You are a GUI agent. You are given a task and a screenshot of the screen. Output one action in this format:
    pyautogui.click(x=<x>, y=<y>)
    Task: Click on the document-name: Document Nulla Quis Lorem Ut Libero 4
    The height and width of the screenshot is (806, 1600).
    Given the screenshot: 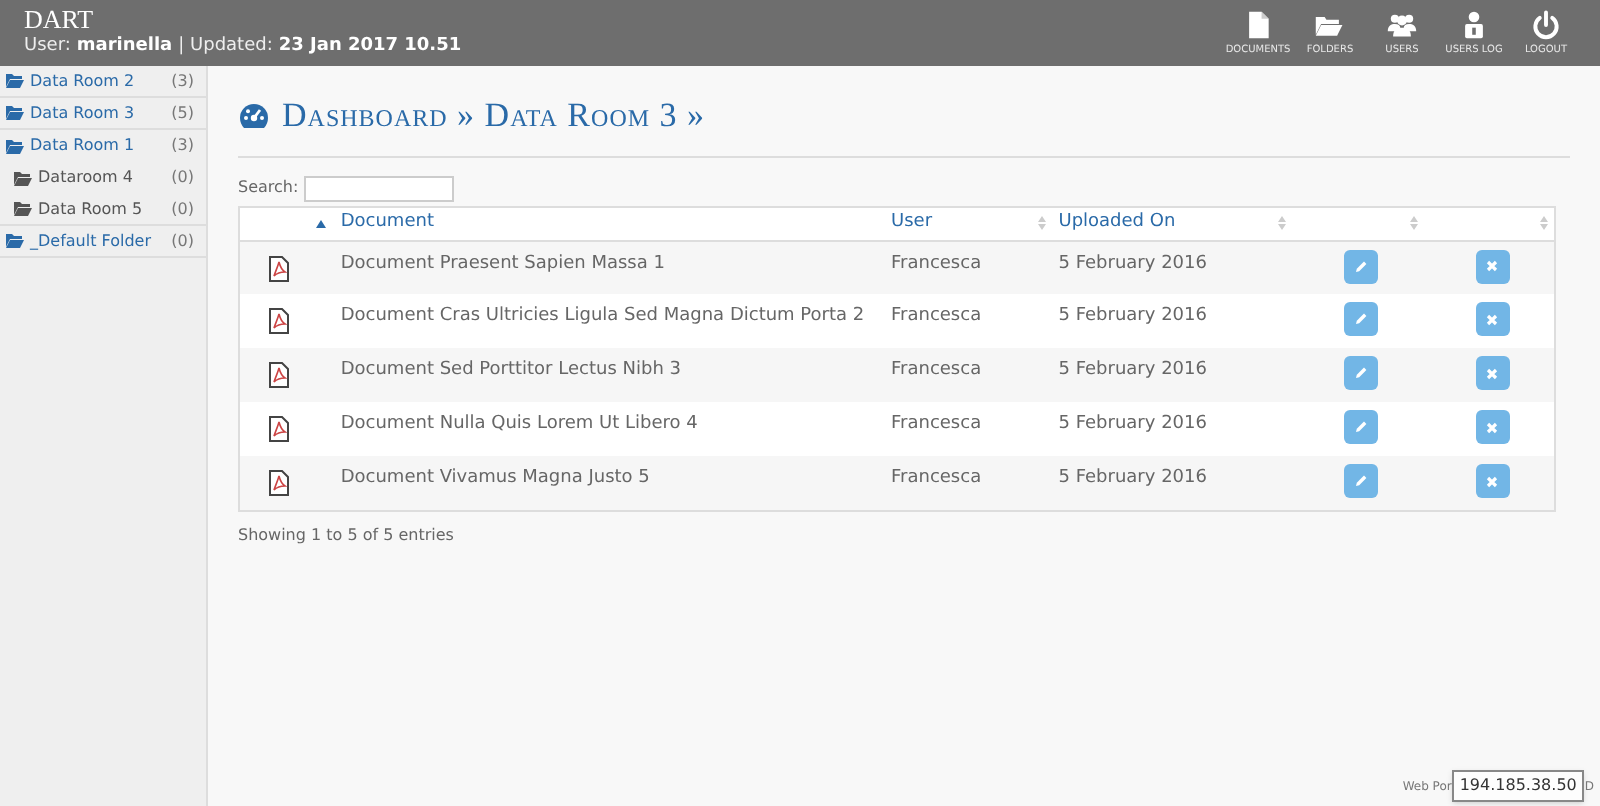 What is the action you would take?
    pyautogui.click(x=519, y=424)
    